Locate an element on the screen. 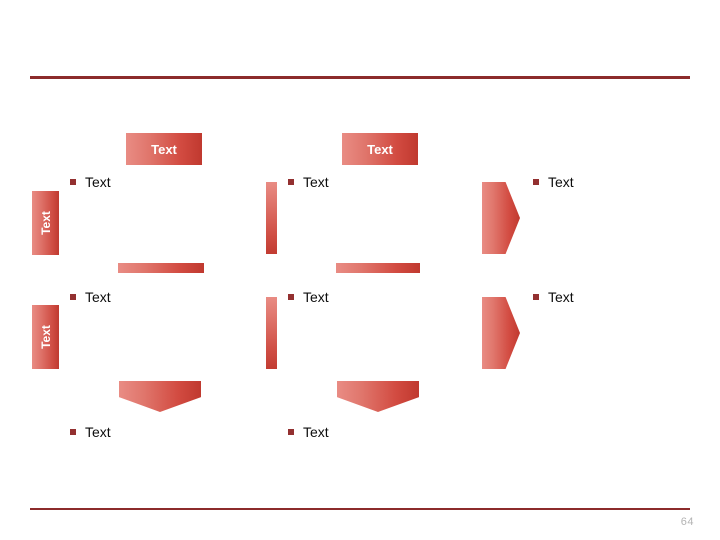 This screenshot has height=540, width=720. down-arrow-col2 is located at coordinates (378, 396).